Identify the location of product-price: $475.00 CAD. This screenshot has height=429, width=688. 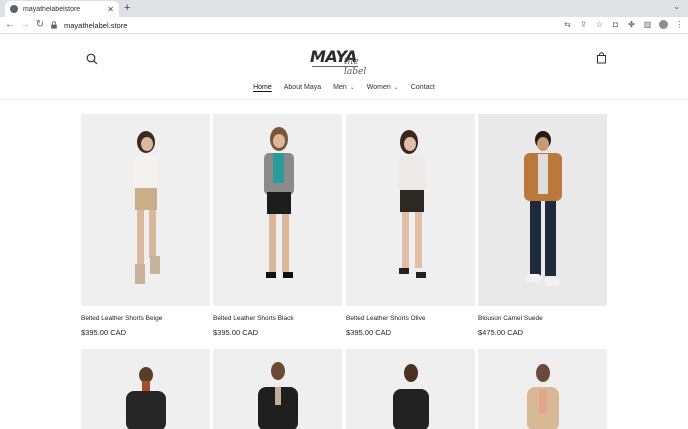
(501, 332).